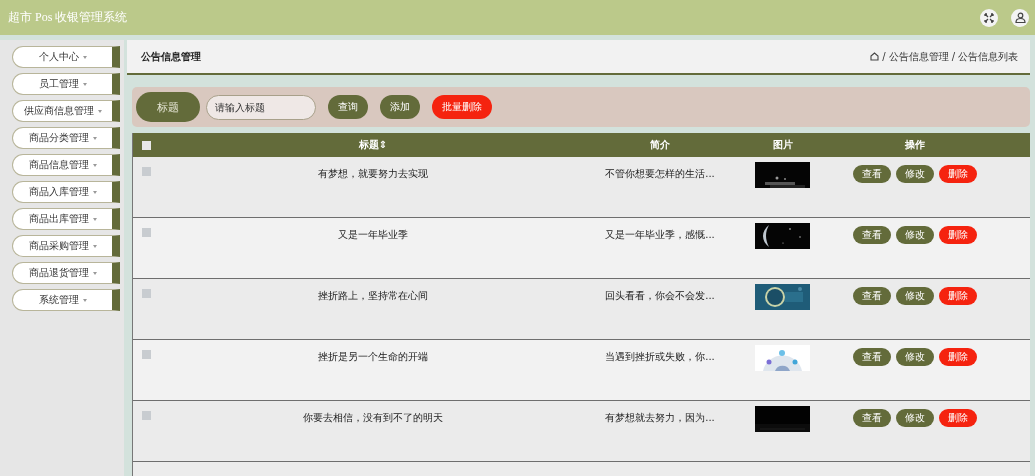 The image size is (1035, 476). What do you see at coordinates (462, 107) in the screenshot?
I see `search-button: 批量删除` at bounding box center [462, 107].